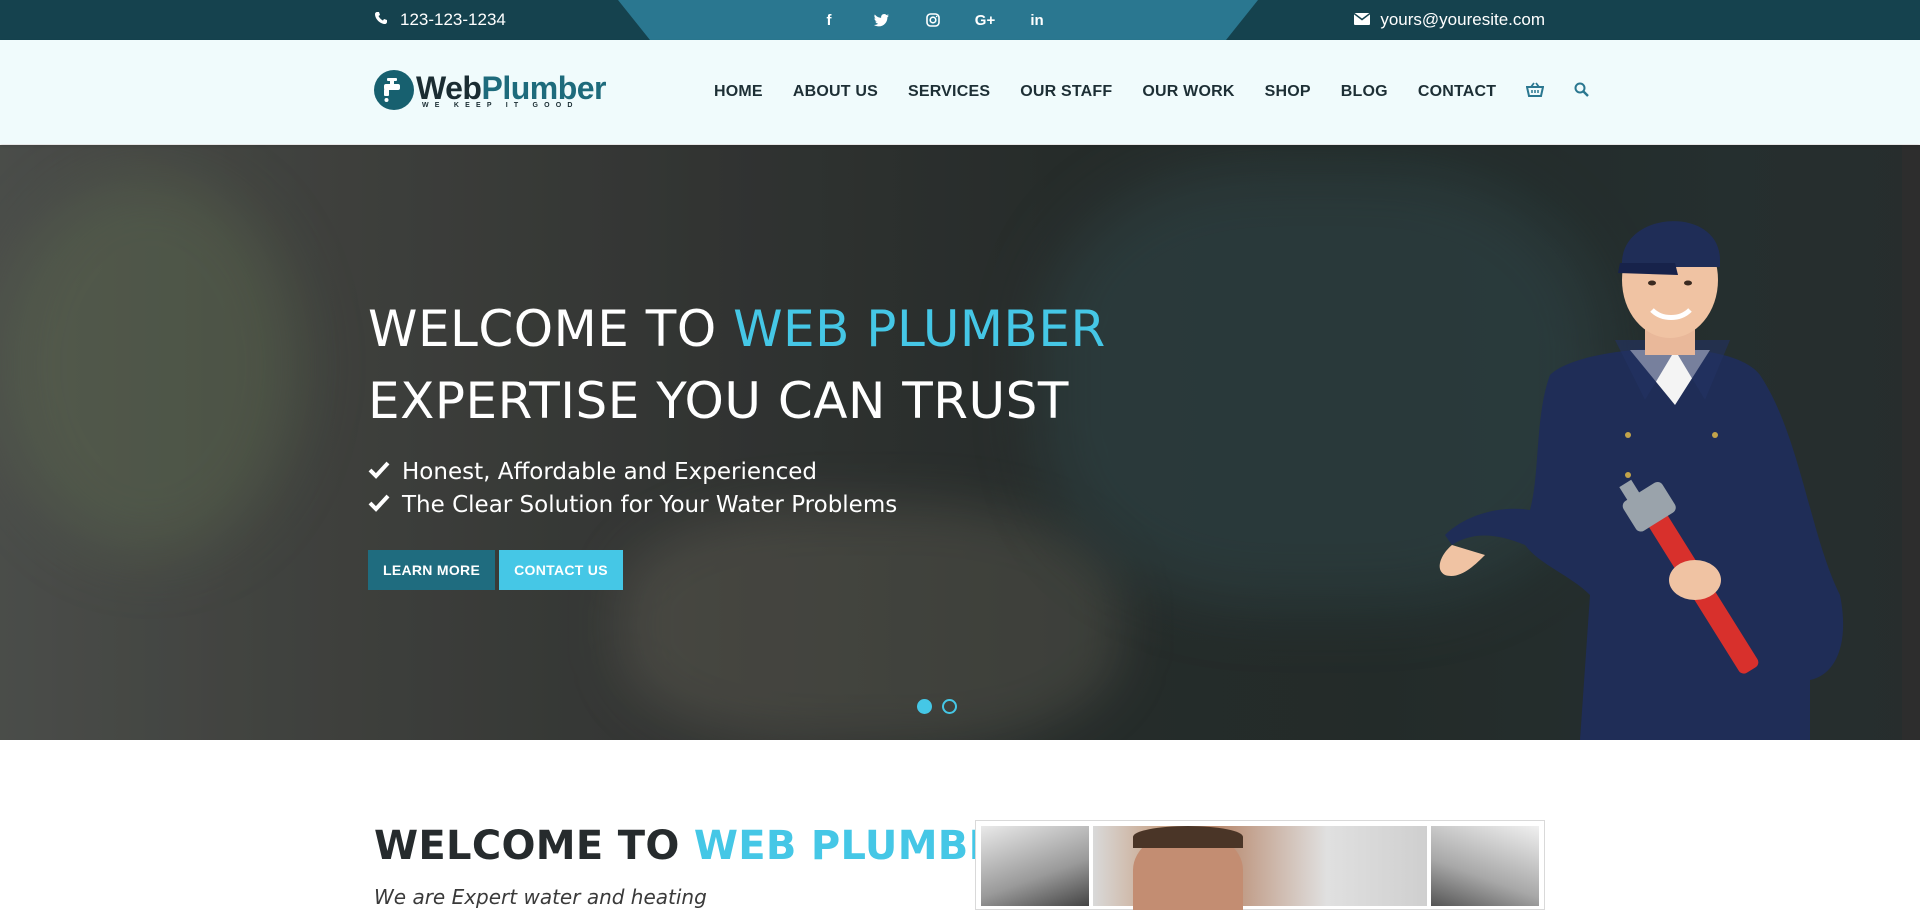 The width and height of the screenshot is (1920, 910). Describe the element at coordinates (881, 20) in the screenshot. I see `twitter-icon` at that location.